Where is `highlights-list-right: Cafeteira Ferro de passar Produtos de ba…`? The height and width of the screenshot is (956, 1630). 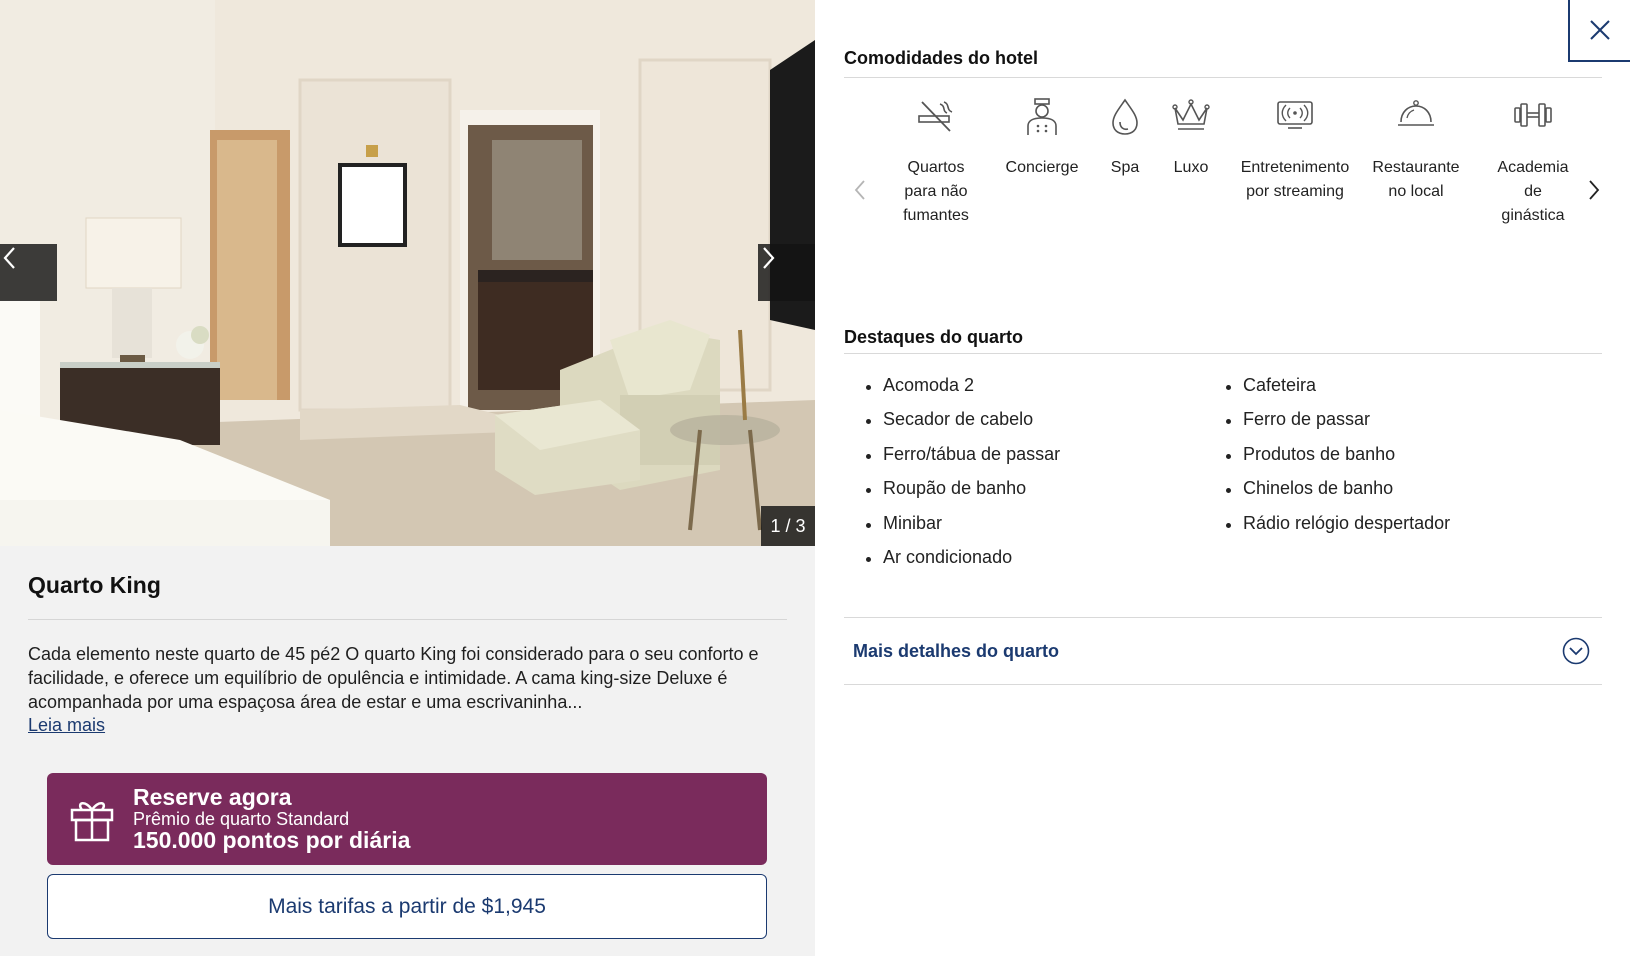
highlights-list-right: Cafeteira Ferro de passar Produtos de ba… is located at coordinates (1338, 461).